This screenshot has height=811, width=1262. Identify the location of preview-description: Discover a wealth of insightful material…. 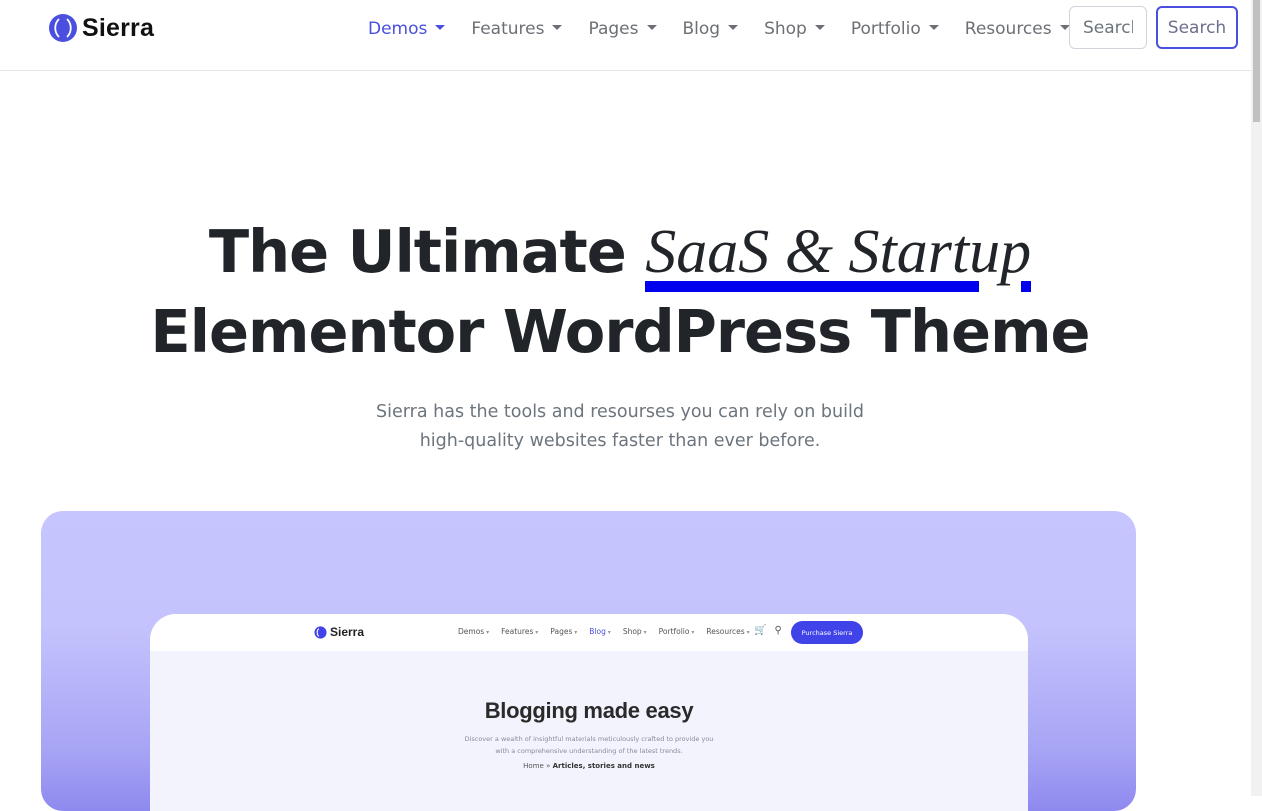
(589, 745).